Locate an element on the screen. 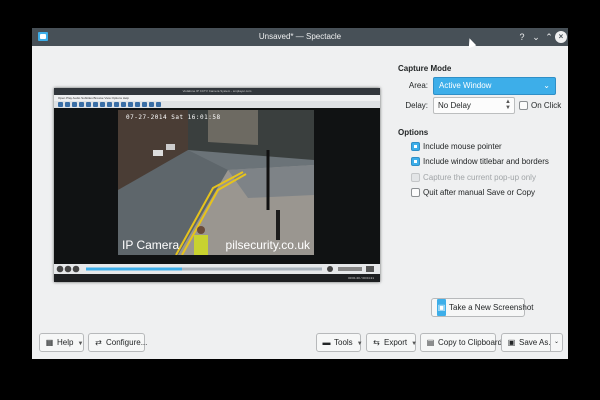 This screenshot has height=400, width=600. cctv-overlay-ip-camera: IP Camera is located at coordinates (151, 245).